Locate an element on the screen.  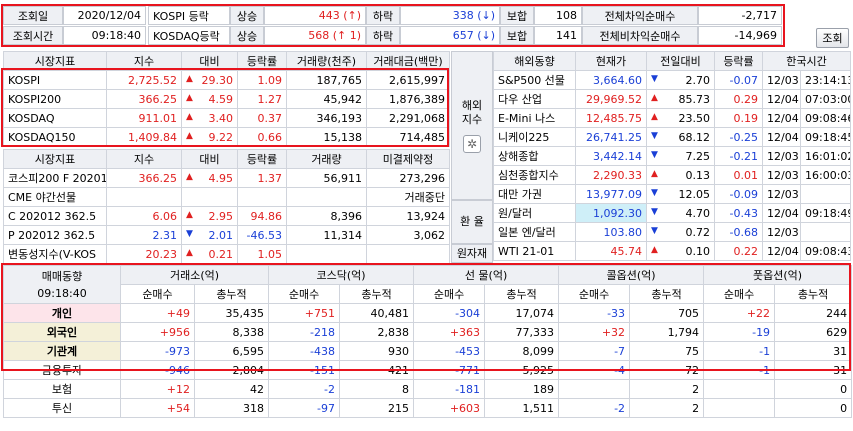
table-row: 보험 +12 42 -2 8 -181 189 2 0 is located at coordinates (428, 389).